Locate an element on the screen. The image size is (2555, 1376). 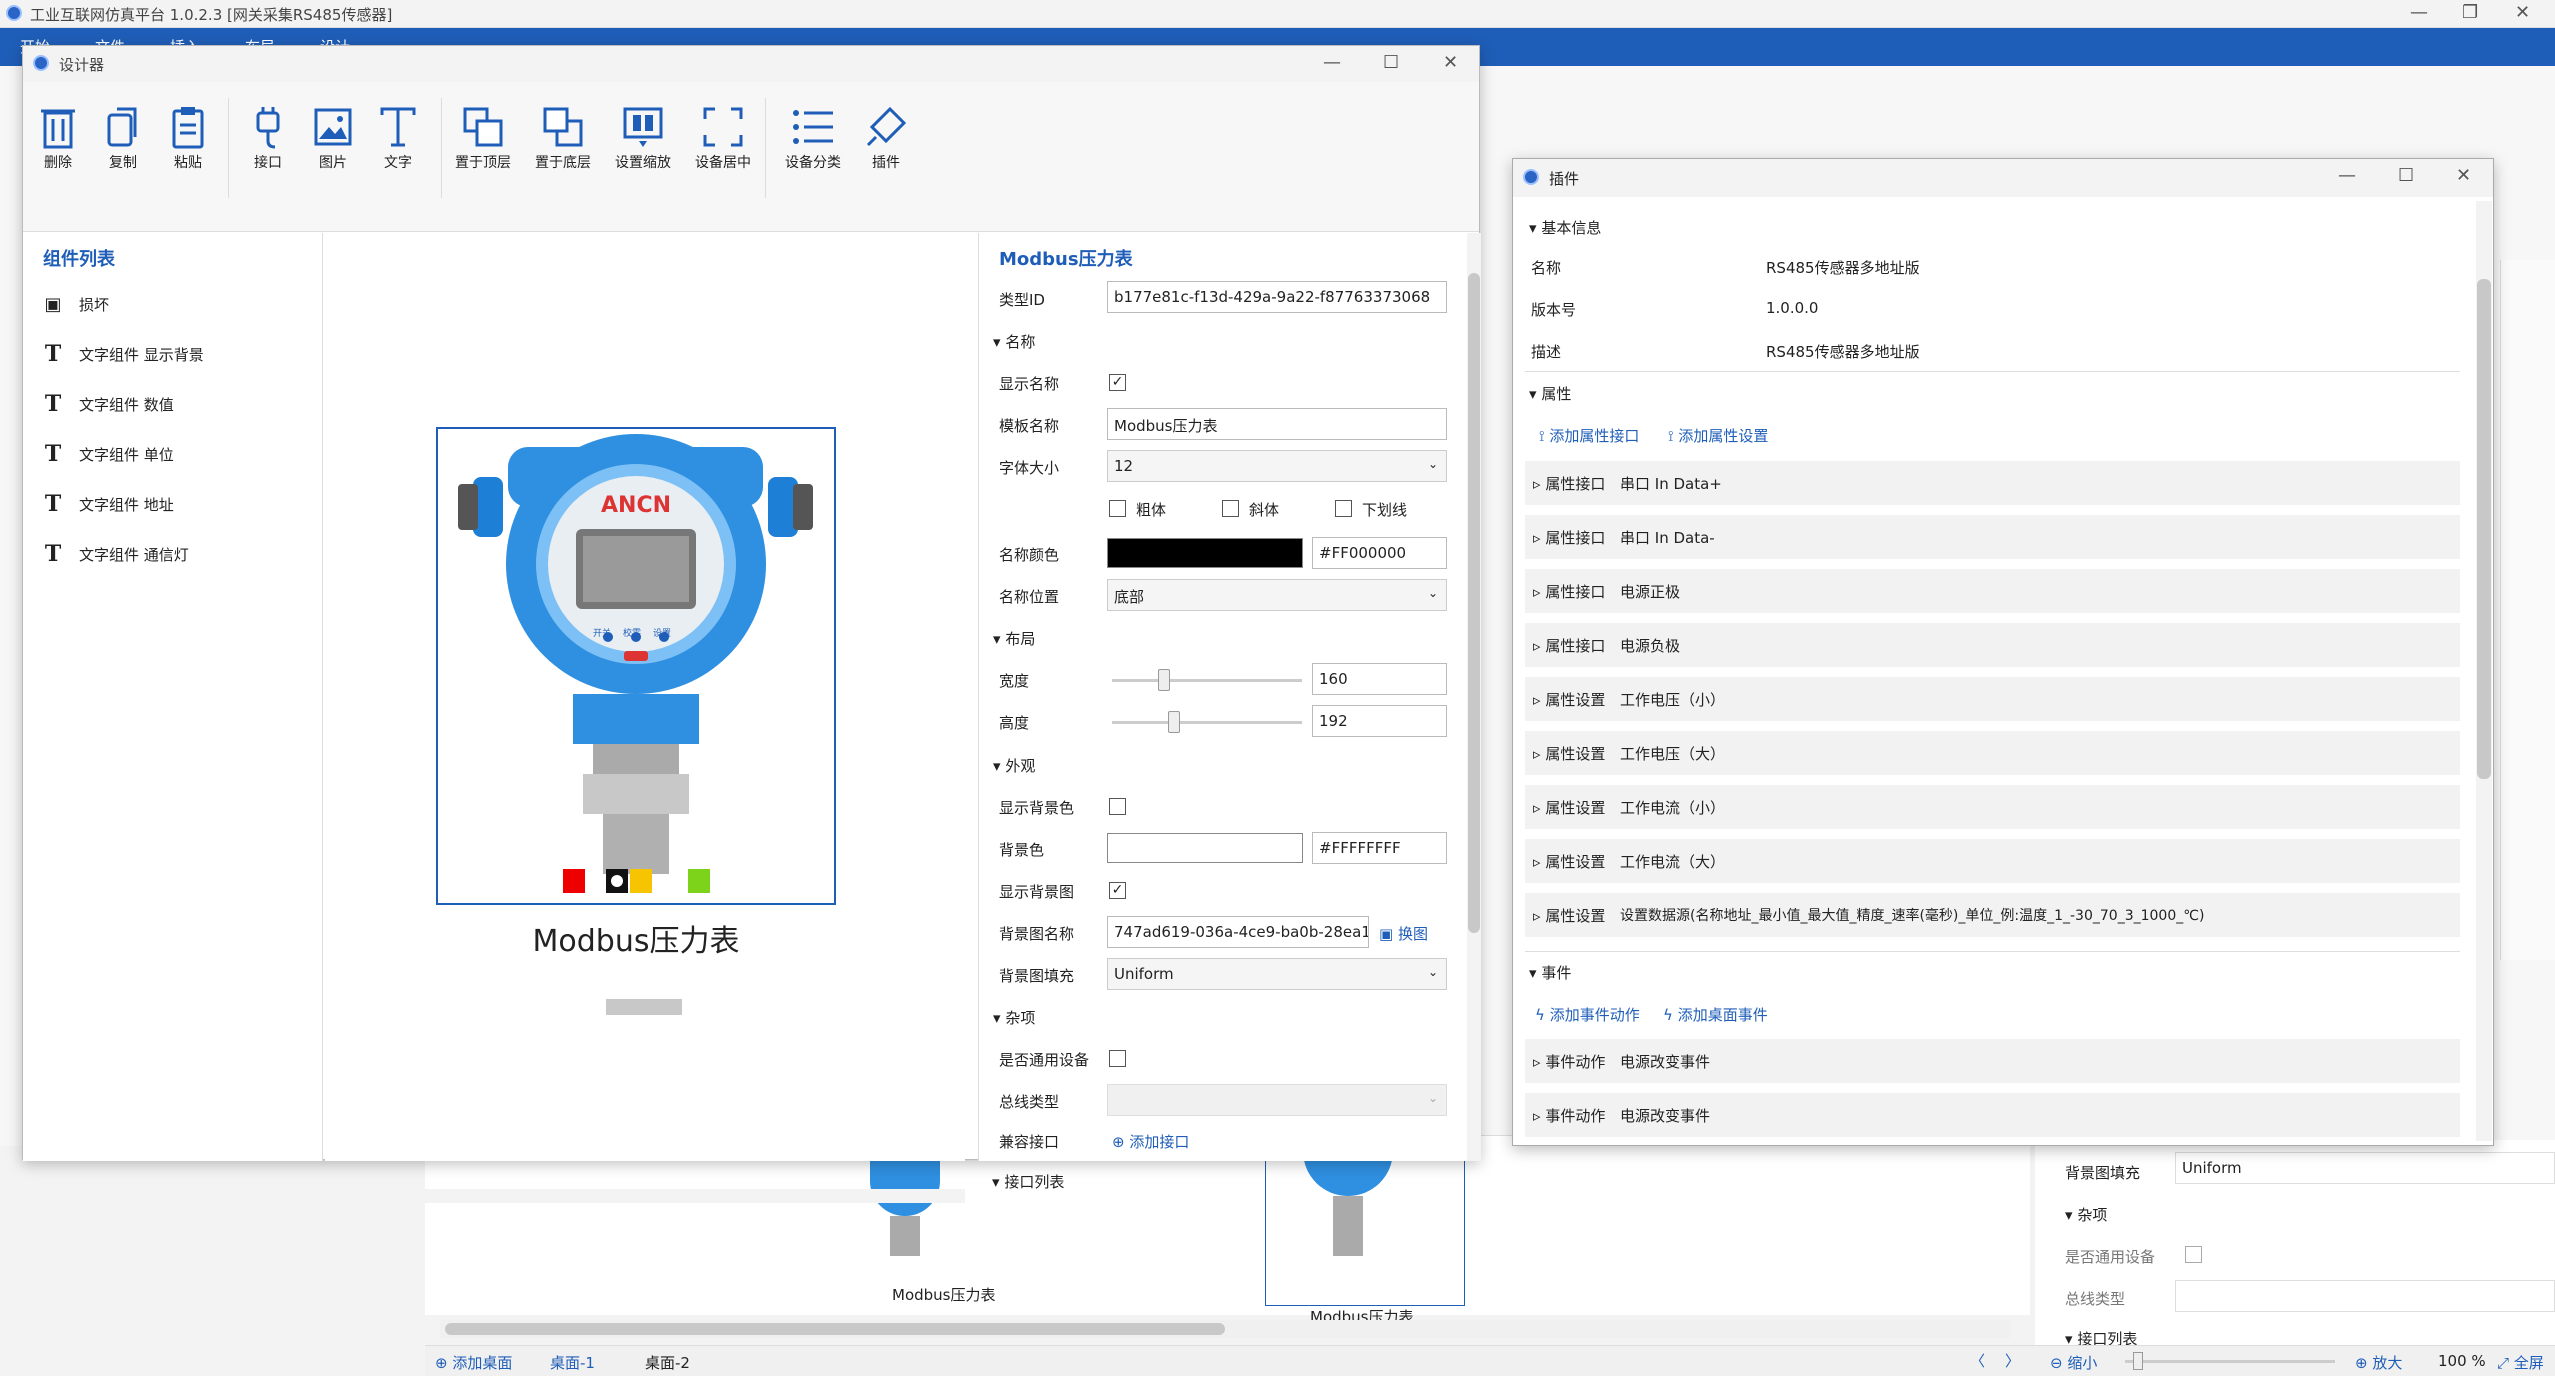
close-icon: ✕ is located at coordinates (2522, 12).